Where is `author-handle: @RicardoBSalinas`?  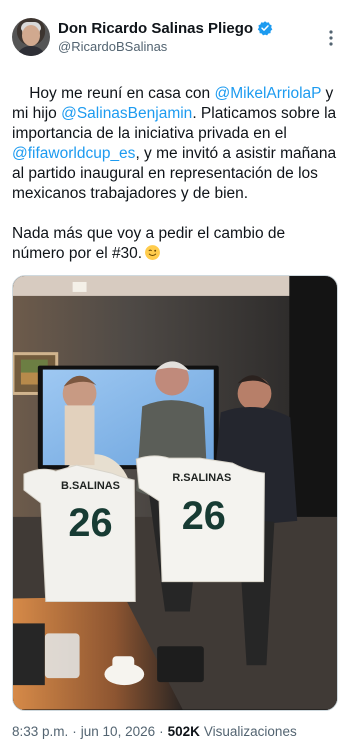 author-handle: @RicardoBSalinas is located at coordinates (178, 46).